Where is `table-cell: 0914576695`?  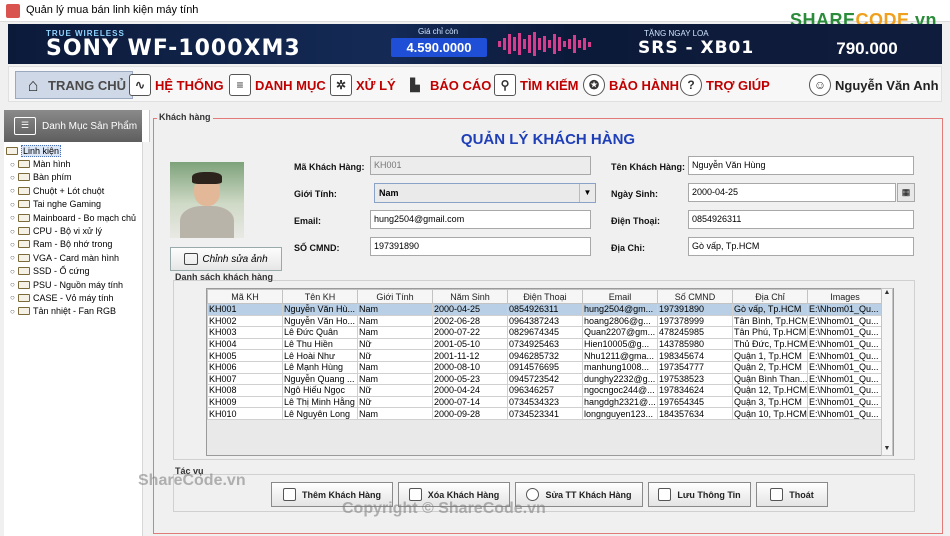 table-cell: 0914576695 is located at coordinates (545, 367).